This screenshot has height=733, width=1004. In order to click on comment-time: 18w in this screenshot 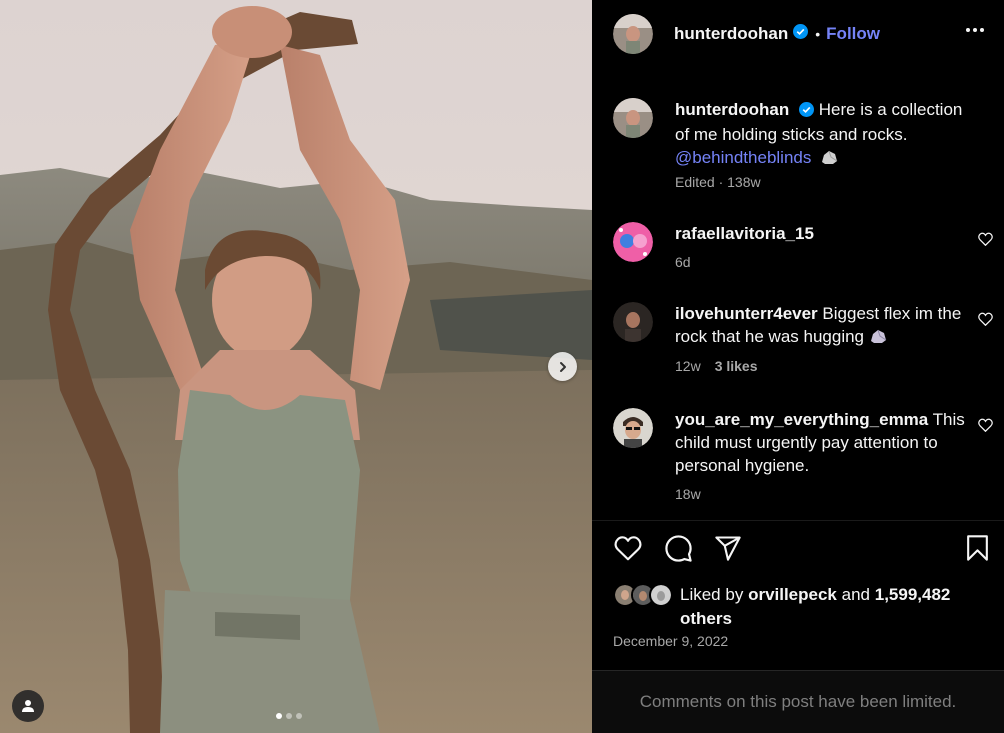, I will do `click(688, 494)`.